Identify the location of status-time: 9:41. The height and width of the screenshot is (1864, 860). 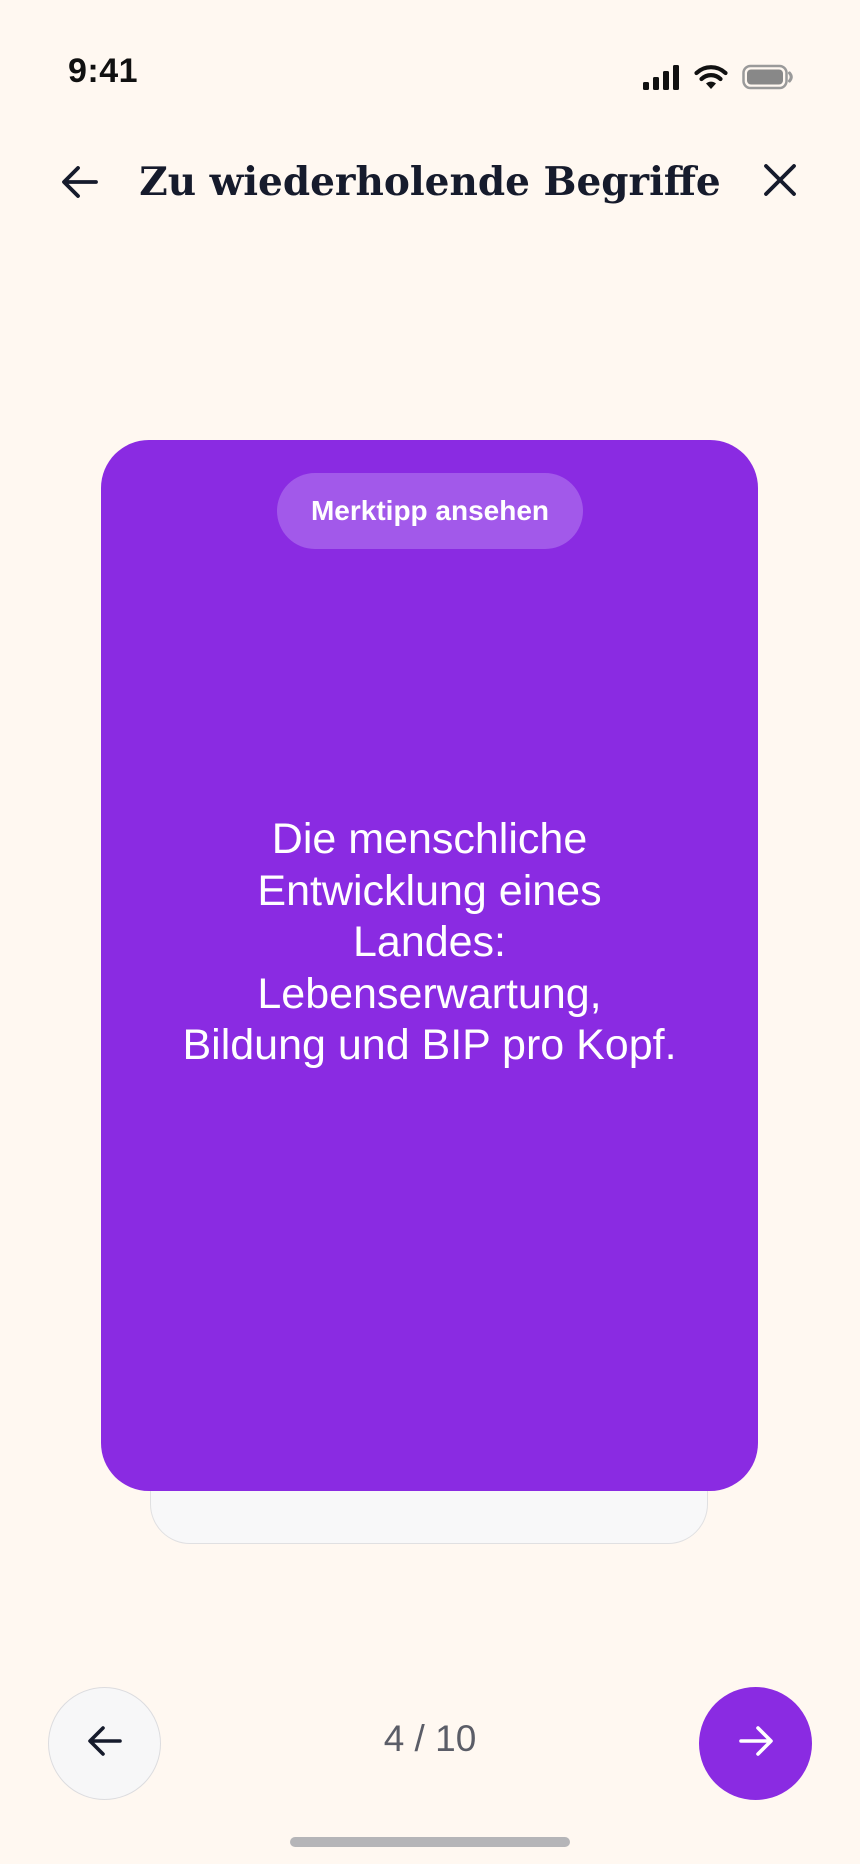
(103, 71).